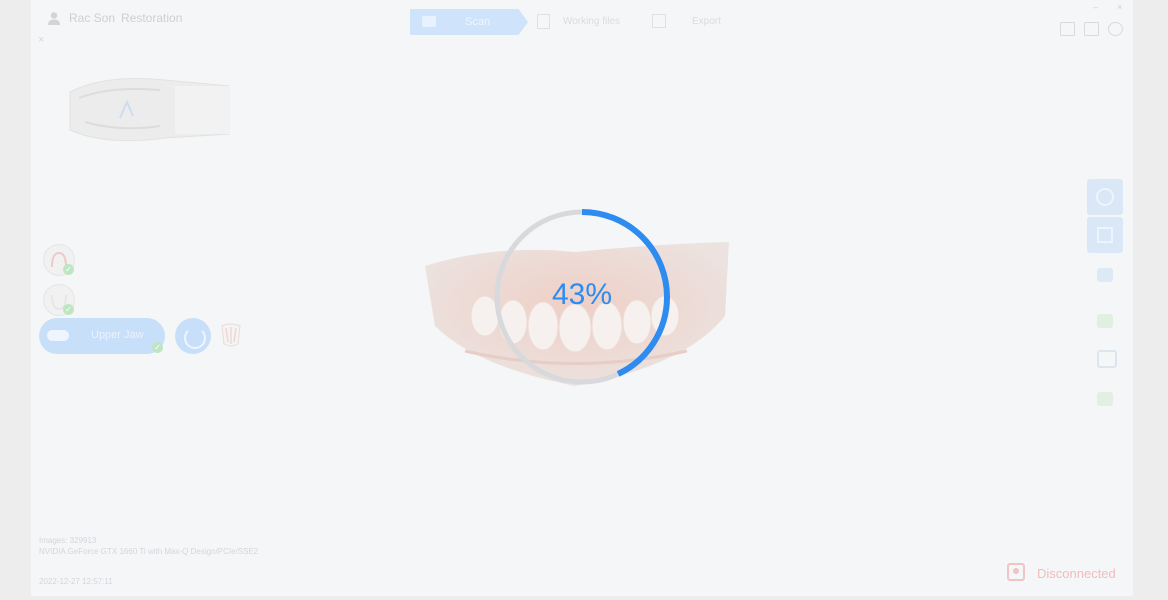 This screenshot has height=600, width=1168. I want to click on rotate-icon, so click(1105, 197).